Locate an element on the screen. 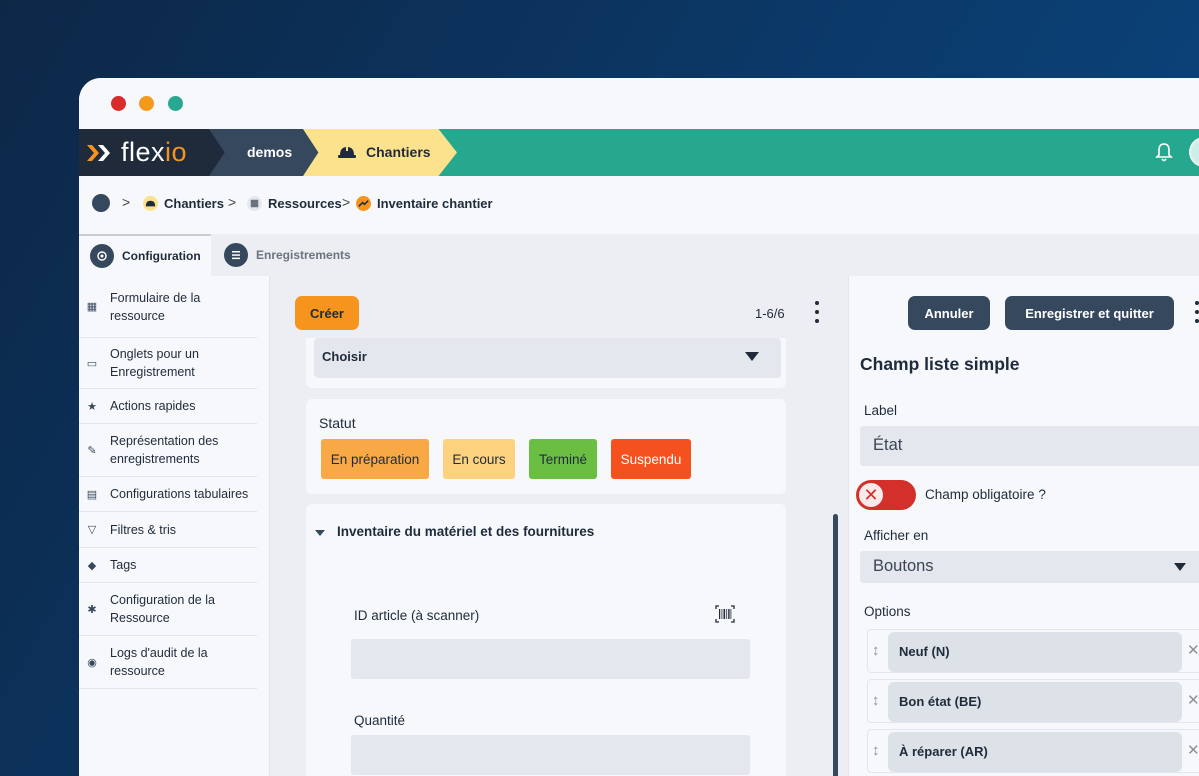  user-avatar is located at coordinates (1194, 152).